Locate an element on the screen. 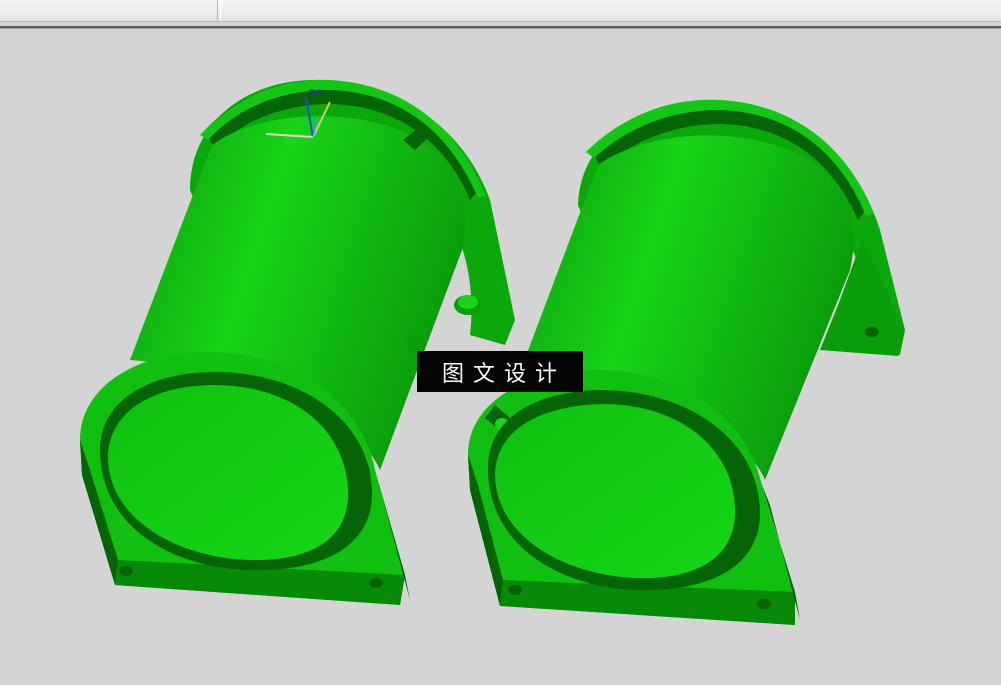  toolbar is located at coordinates (500, 11).